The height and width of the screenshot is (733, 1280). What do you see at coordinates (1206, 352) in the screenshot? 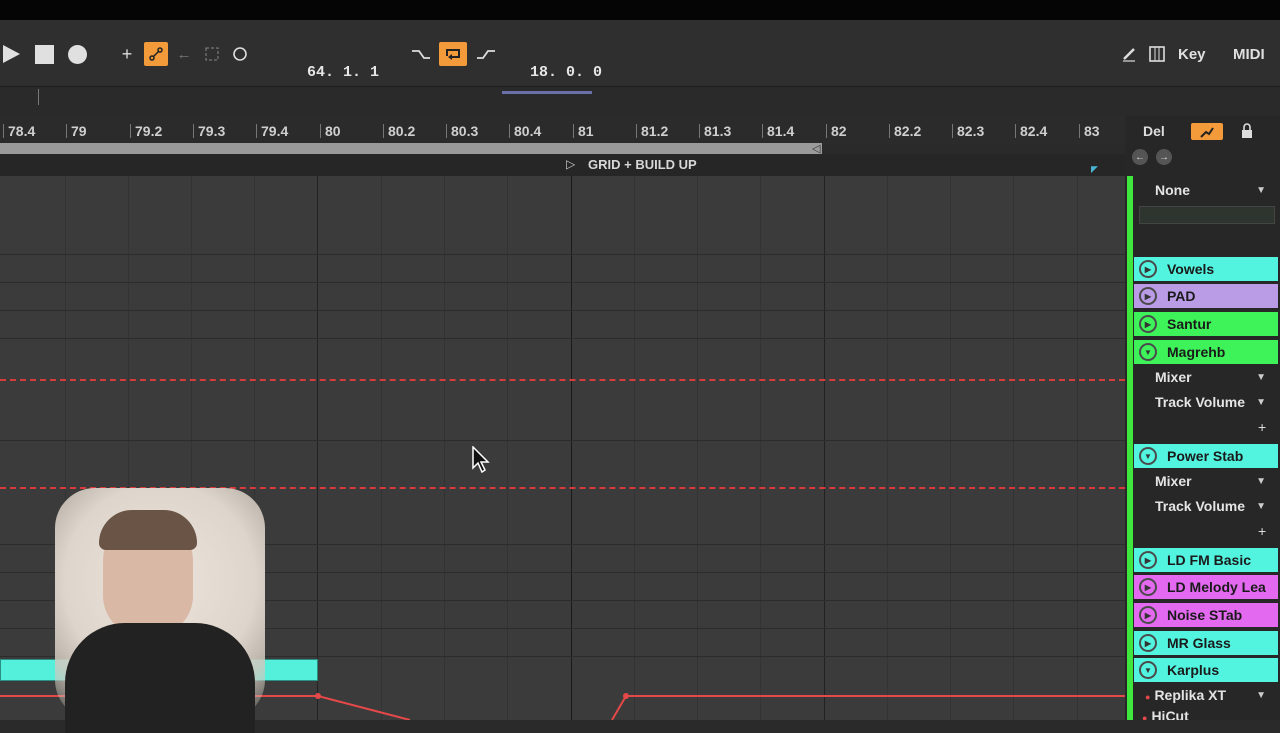
I see `track-header-magrehb: ▼ Magrehb` at bounding box center [1206, 352].